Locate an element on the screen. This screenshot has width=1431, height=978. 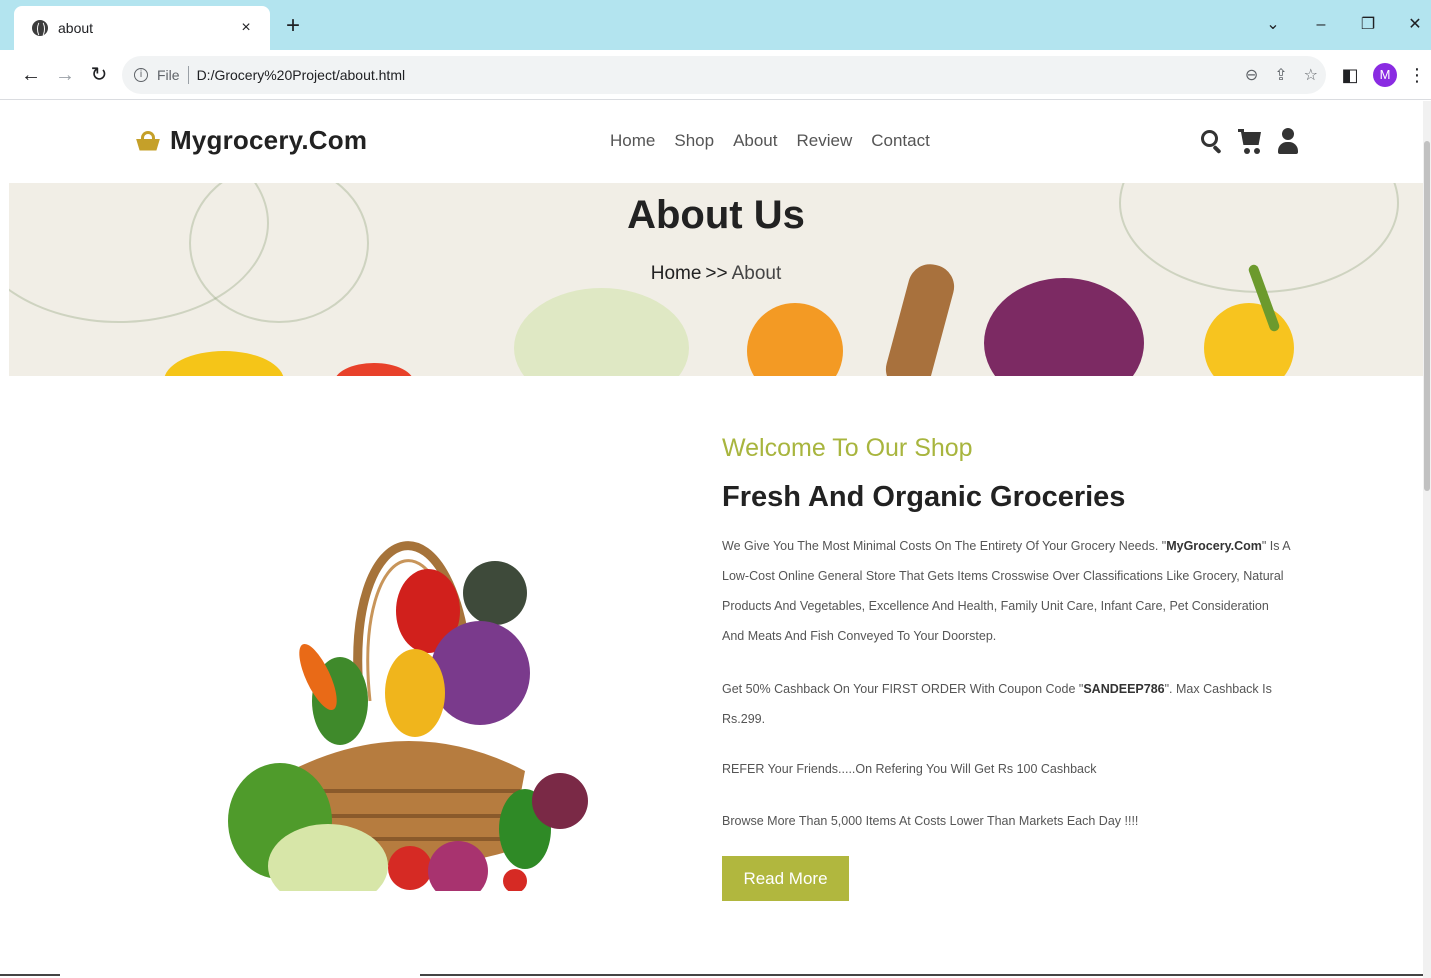
browser-tab: about × is located at coordinates (142, 28).